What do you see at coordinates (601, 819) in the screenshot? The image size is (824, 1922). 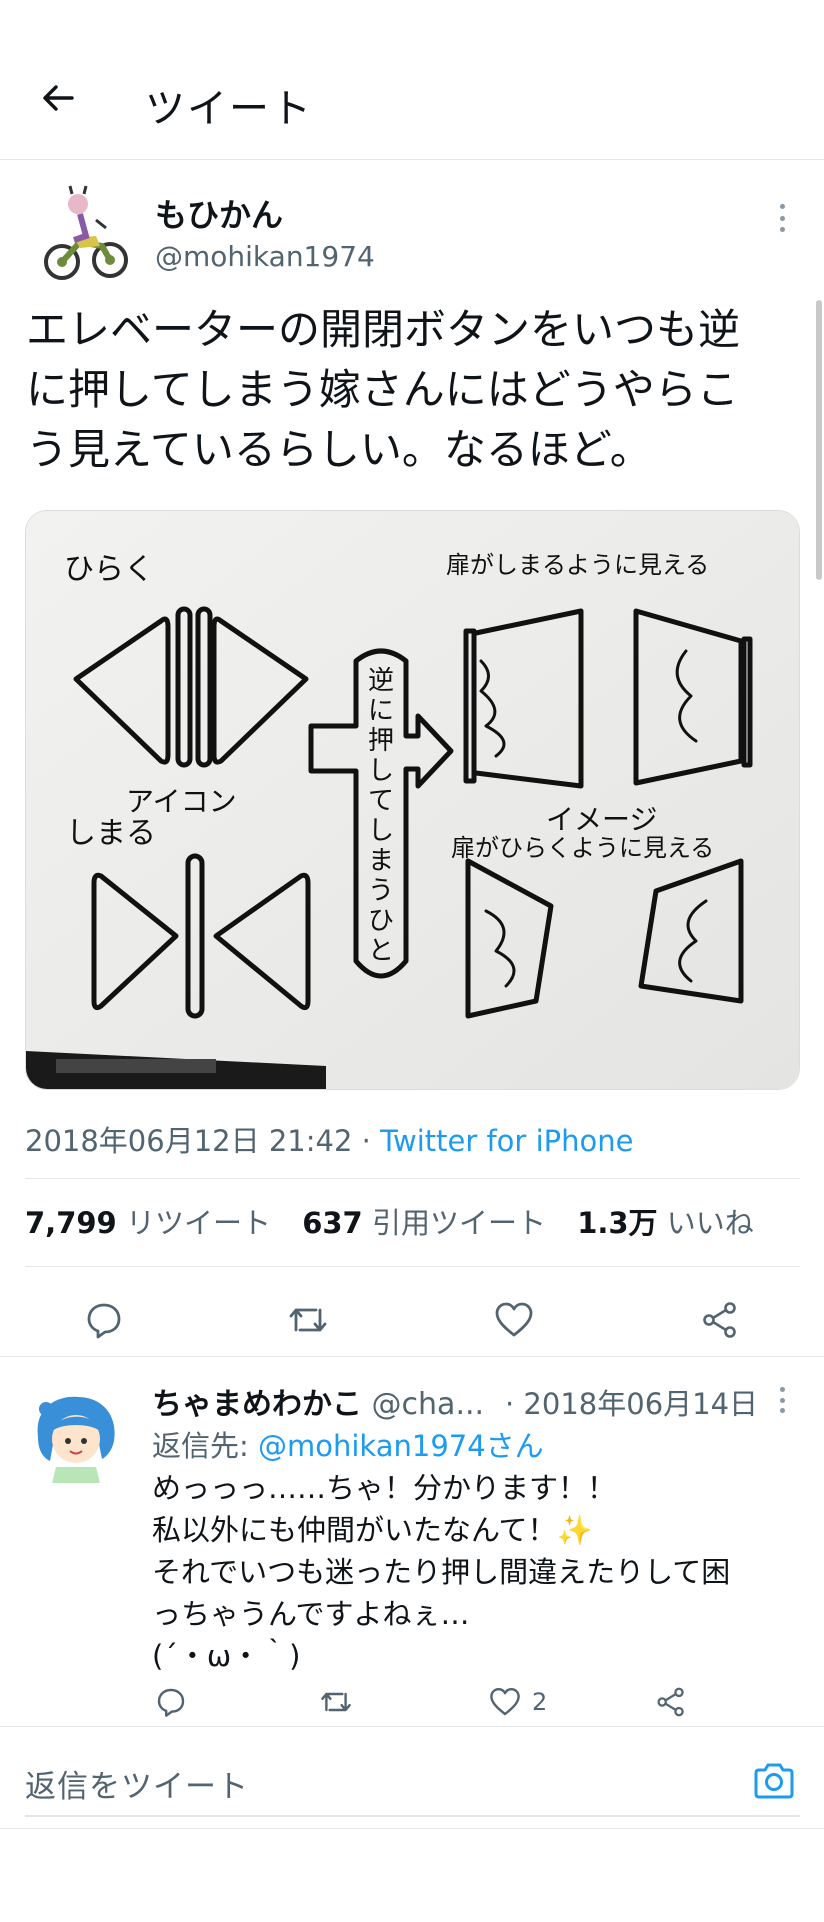 I see `image-label-image: イメージ` at bounding box center [601, 819].